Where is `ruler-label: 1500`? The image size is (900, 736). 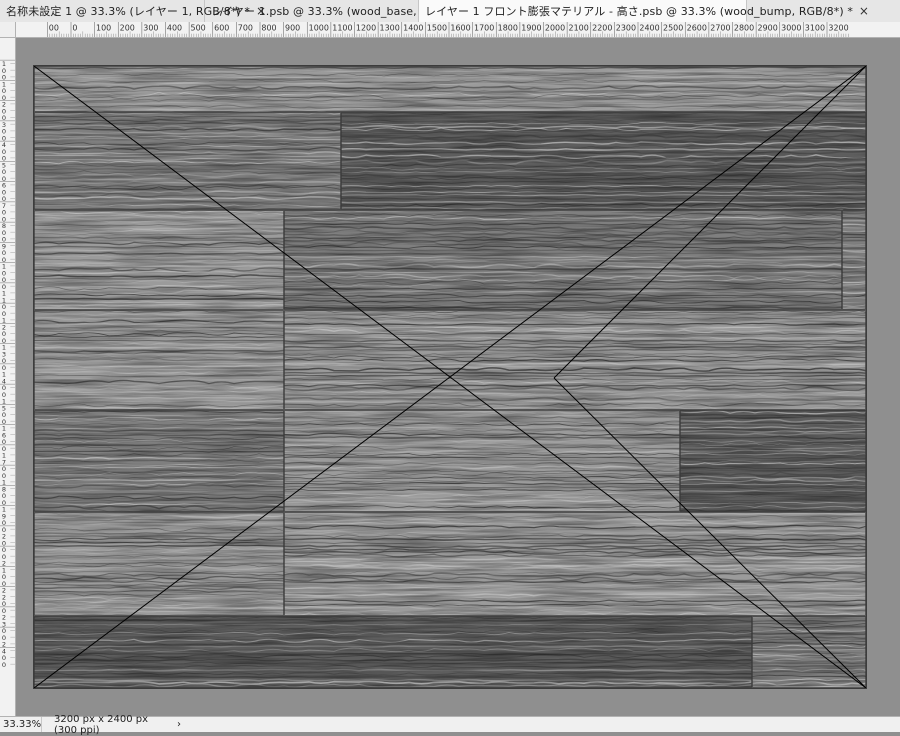 ruler-label: 1500 is located at coordinates (437, 27).